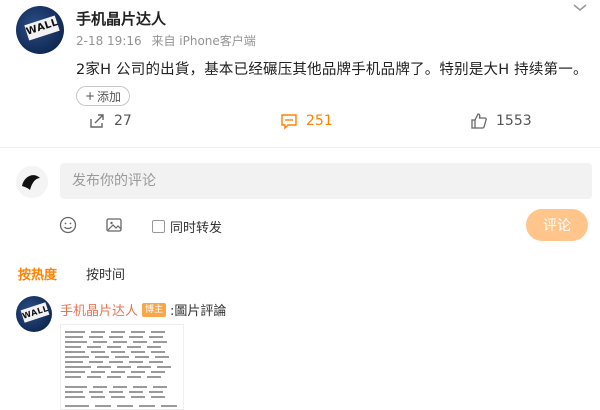 Image resolution: width=600 pixels, height=410 pixels. I want to click on plus-icon: +, so click(90, 96).